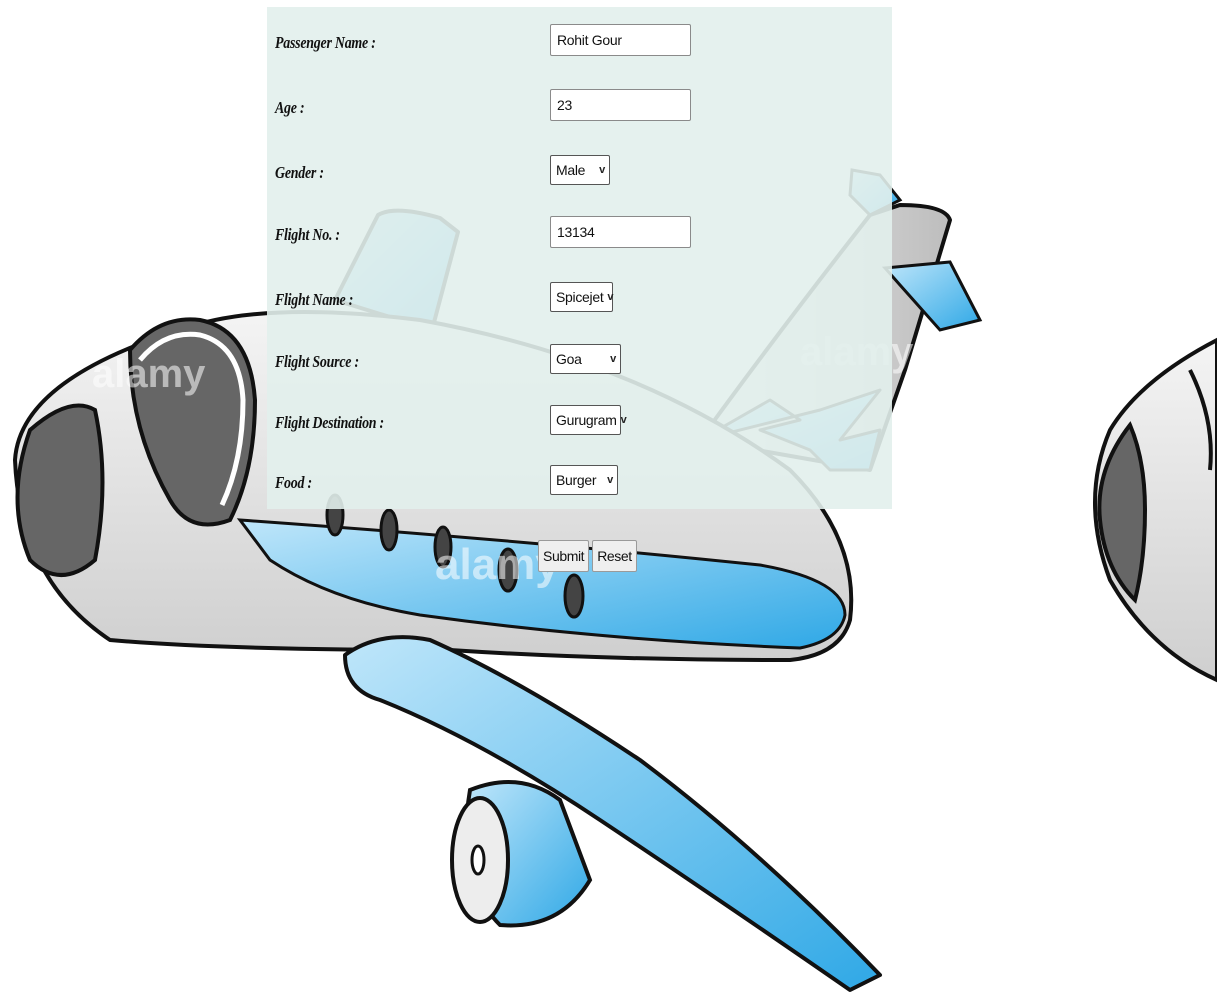 The width and height of the screenshot is (1217, 996). Describe the element at coordinates (325, 42) in the screenshot. I see `passenger-name-label: Passenger Name :` at that location.